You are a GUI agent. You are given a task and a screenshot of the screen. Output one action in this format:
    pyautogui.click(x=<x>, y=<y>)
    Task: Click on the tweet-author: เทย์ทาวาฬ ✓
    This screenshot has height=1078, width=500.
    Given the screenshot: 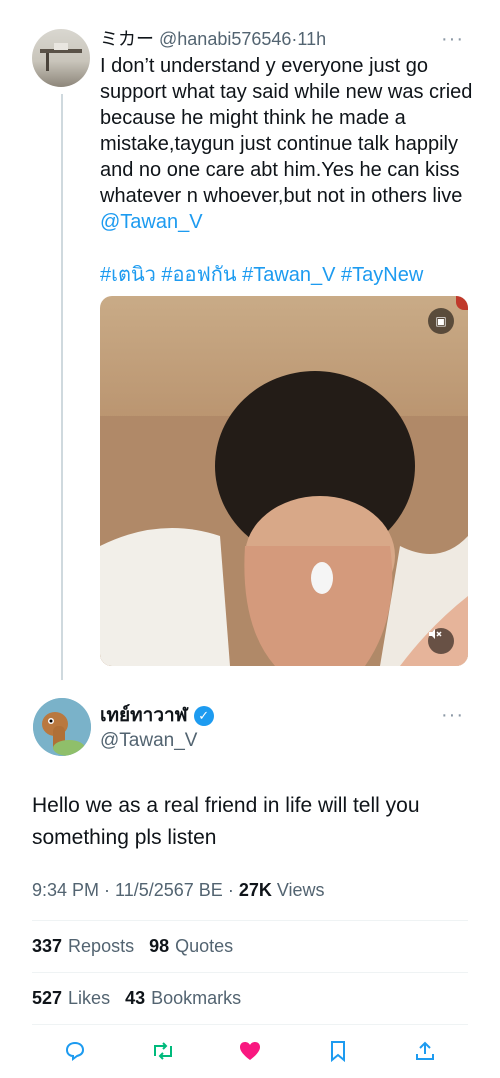 What is the action you would take?
    pyautogui.click(x=157, y=716)
    